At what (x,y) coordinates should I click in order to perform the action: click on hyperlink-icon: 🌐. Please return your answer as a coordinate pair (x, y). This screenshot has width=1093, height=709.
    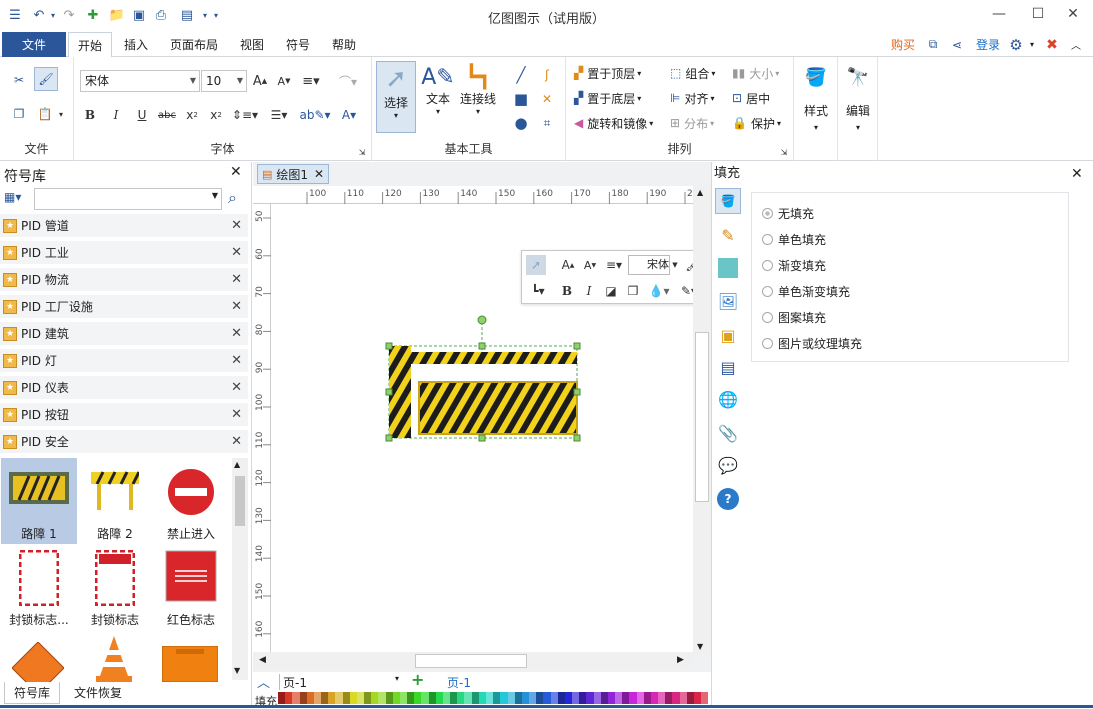
    Looking at the image, I should click on (728, 399).